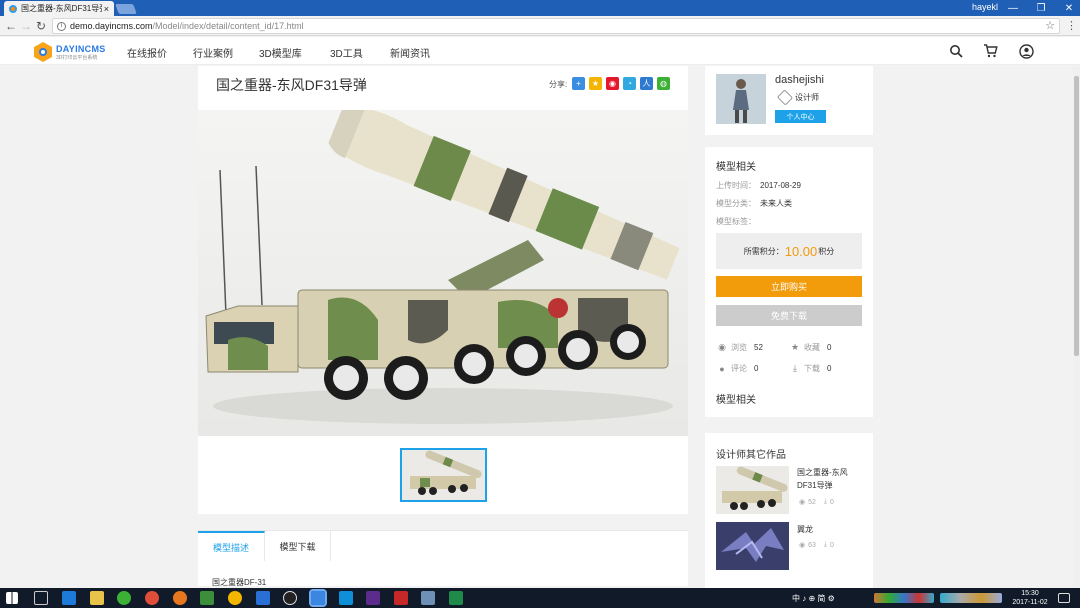 This screenshot has height=608, width=1080. I want to click on work-title-df31: 国之重器-东风DF31导弹, so click(827, 479).